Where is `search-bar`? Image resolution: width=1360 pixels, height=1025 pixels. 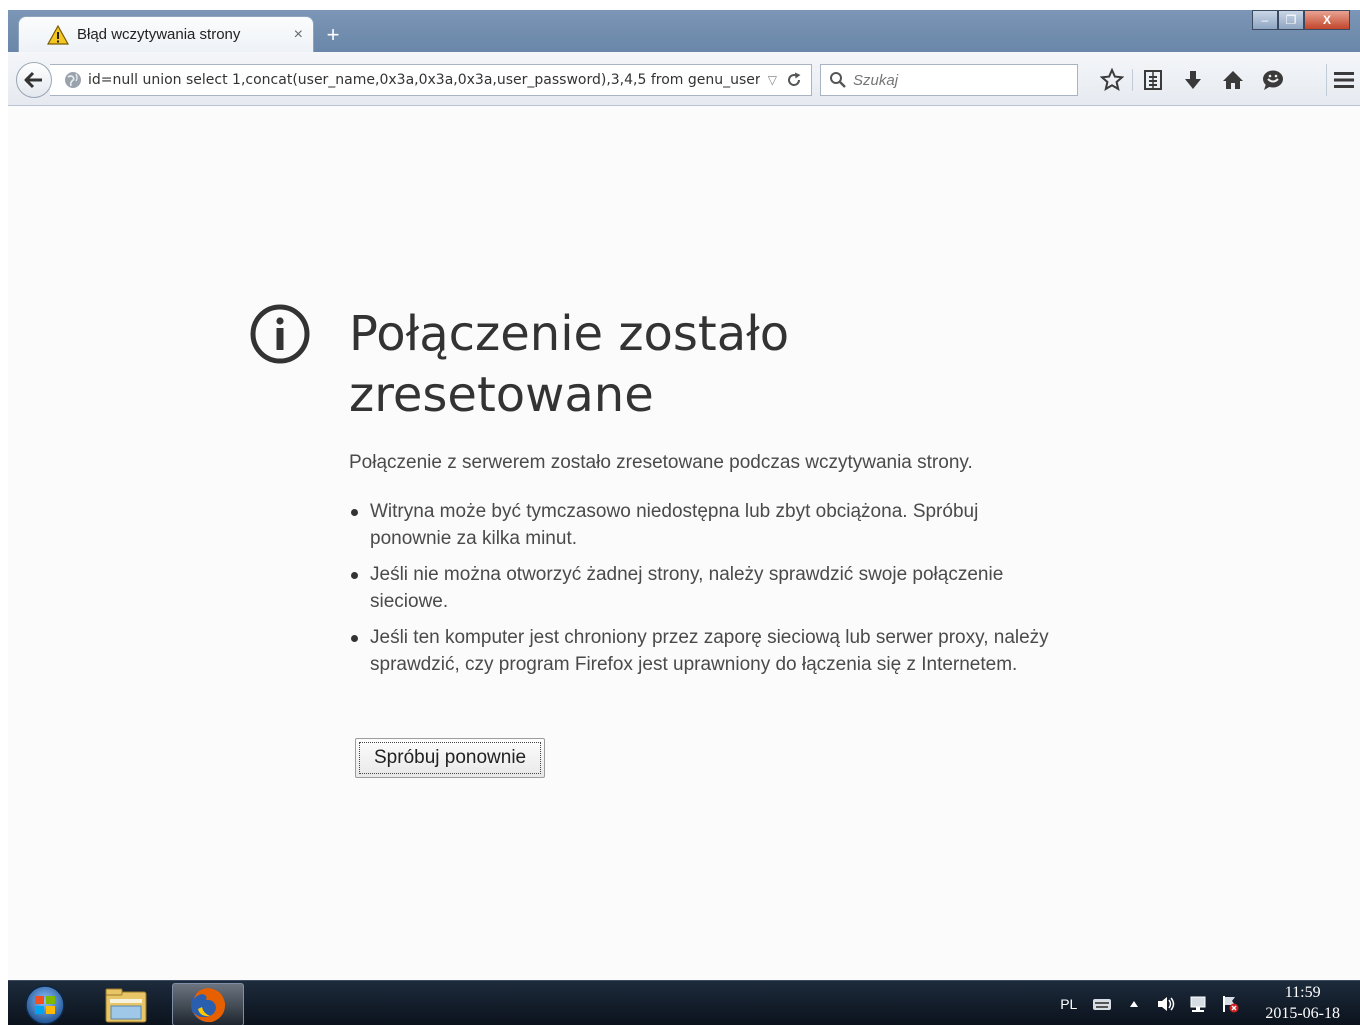
search-bar is located at coordinates (949, 80).